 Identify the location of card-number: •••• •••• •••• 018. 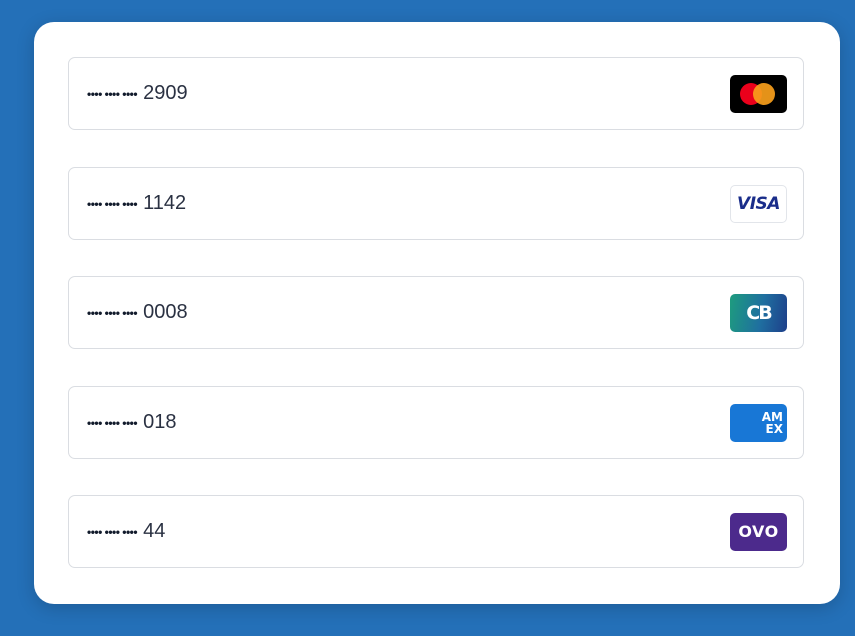
(131, 422).